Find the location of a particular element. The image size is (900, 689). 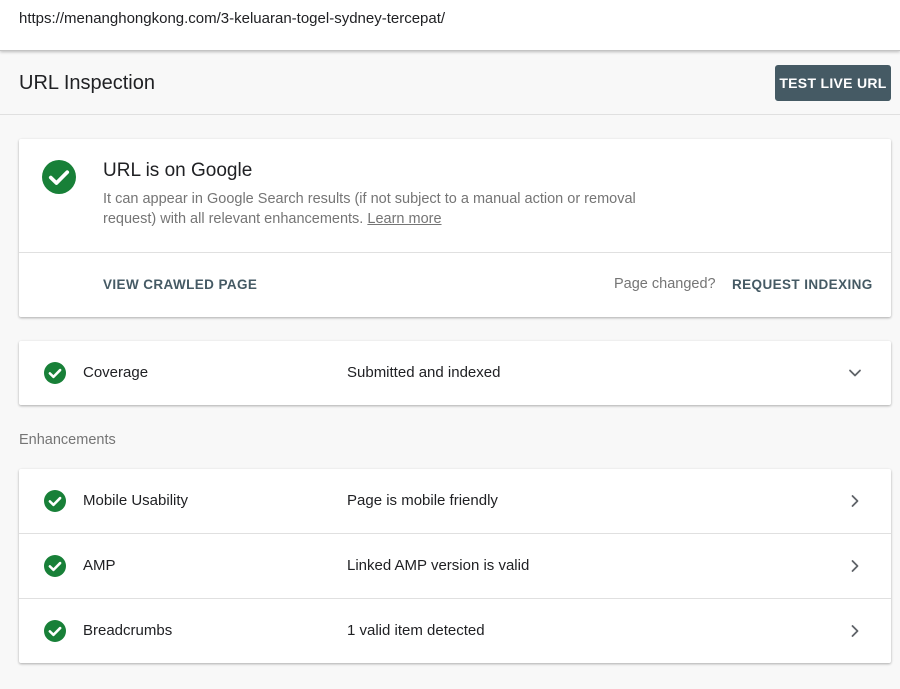

request-indexing-button: REQUEST INDEXING is located at coordinates (802, 284).